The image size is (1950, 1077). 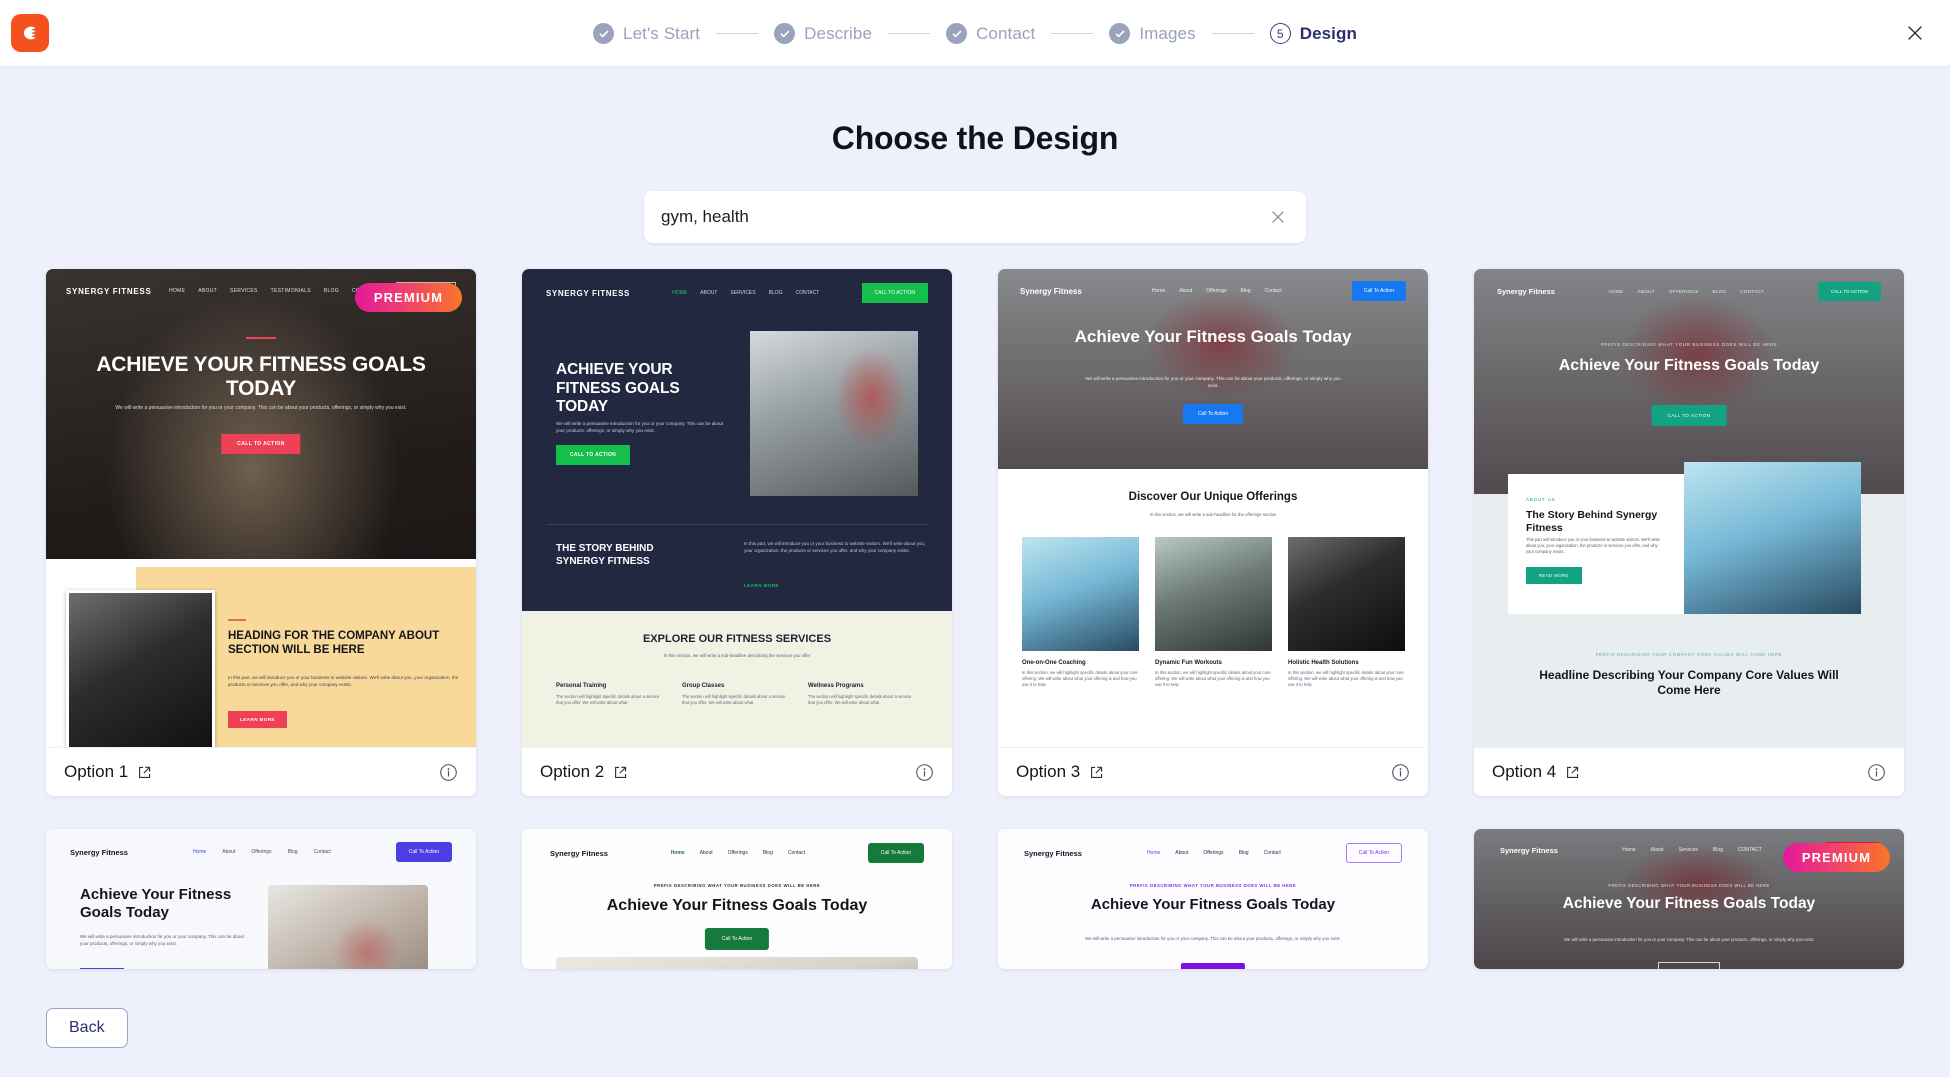 What do you see at coordinates (1278, 217) in the screenshot?
I see `clear-search-icon` at bounding box center [1278, 217].